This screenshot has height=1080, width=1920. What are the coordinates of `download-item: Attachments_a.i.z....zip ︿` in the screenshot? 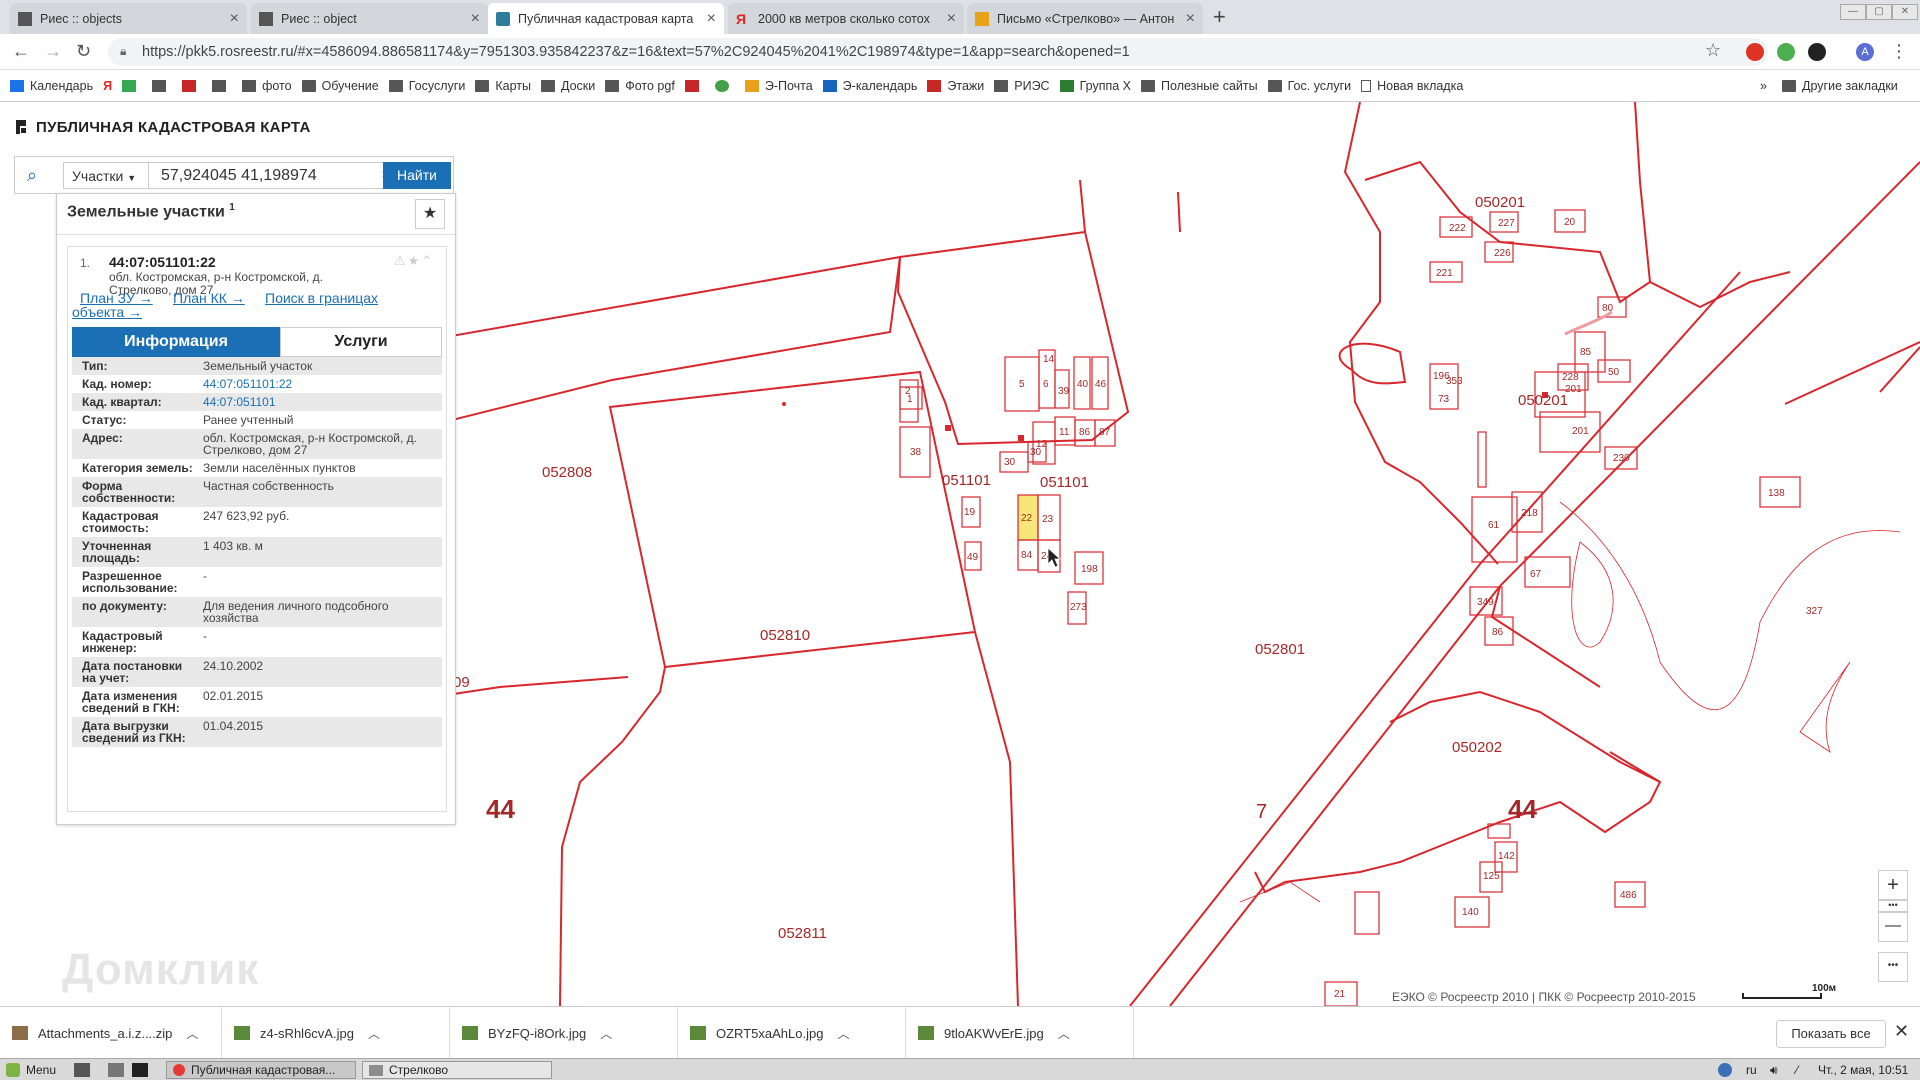 It's located at (111, 1033).